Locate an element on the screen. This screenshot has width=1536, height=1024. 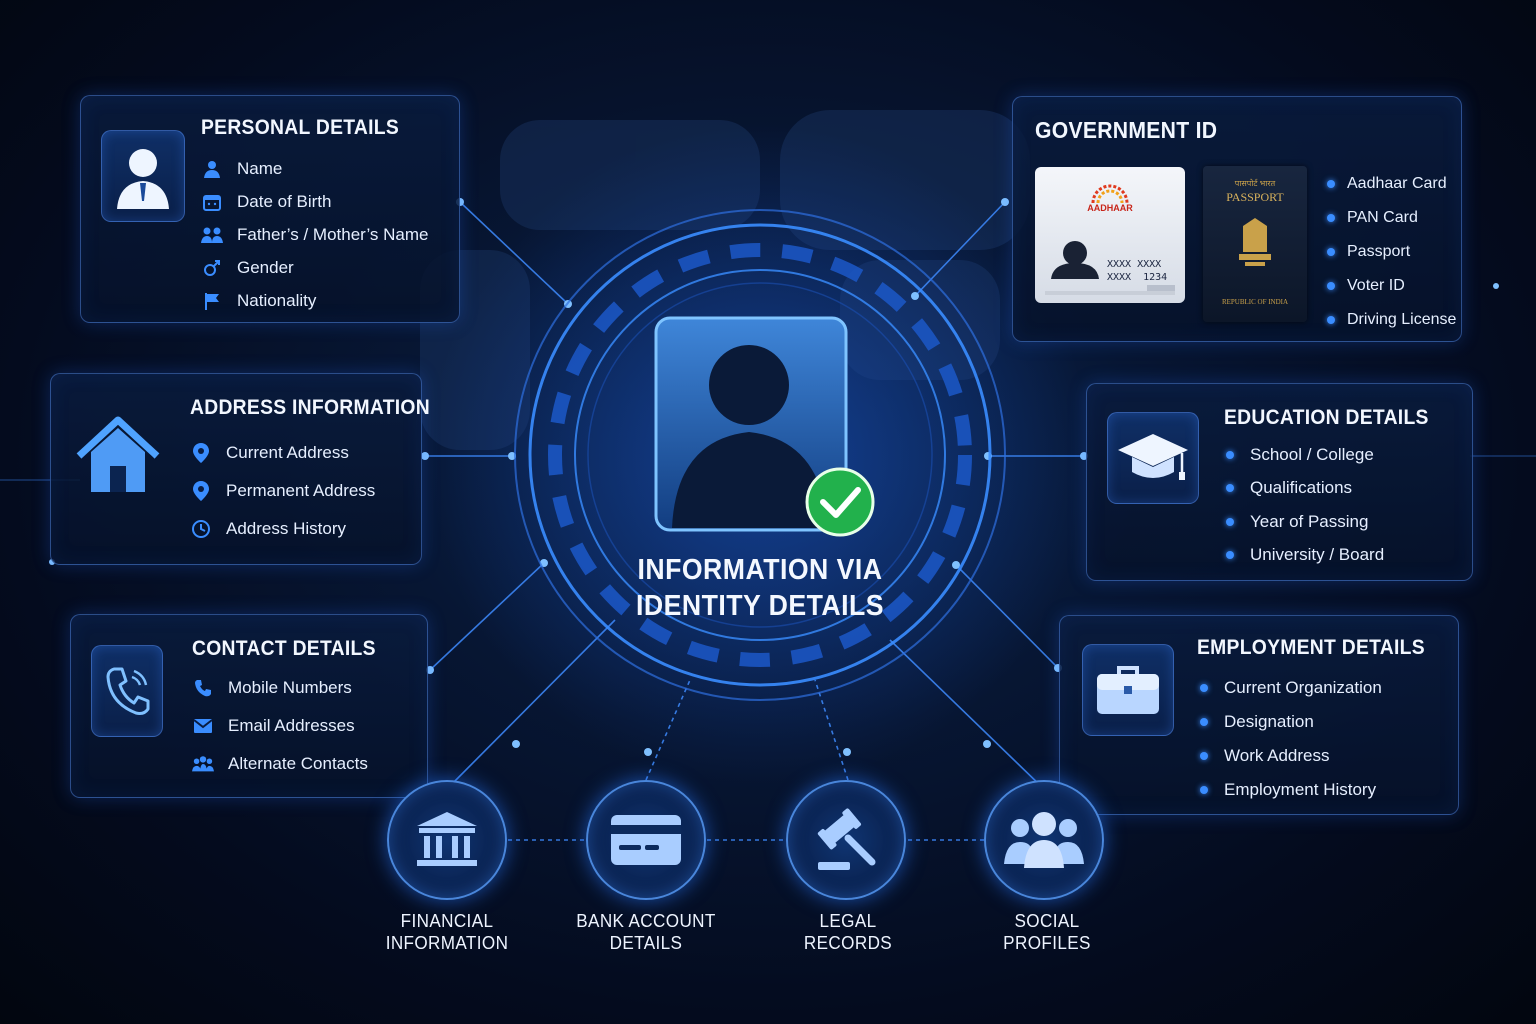
passport-hindi-text: पासपोर्ट भारत is located at coordinates (1255, 183).